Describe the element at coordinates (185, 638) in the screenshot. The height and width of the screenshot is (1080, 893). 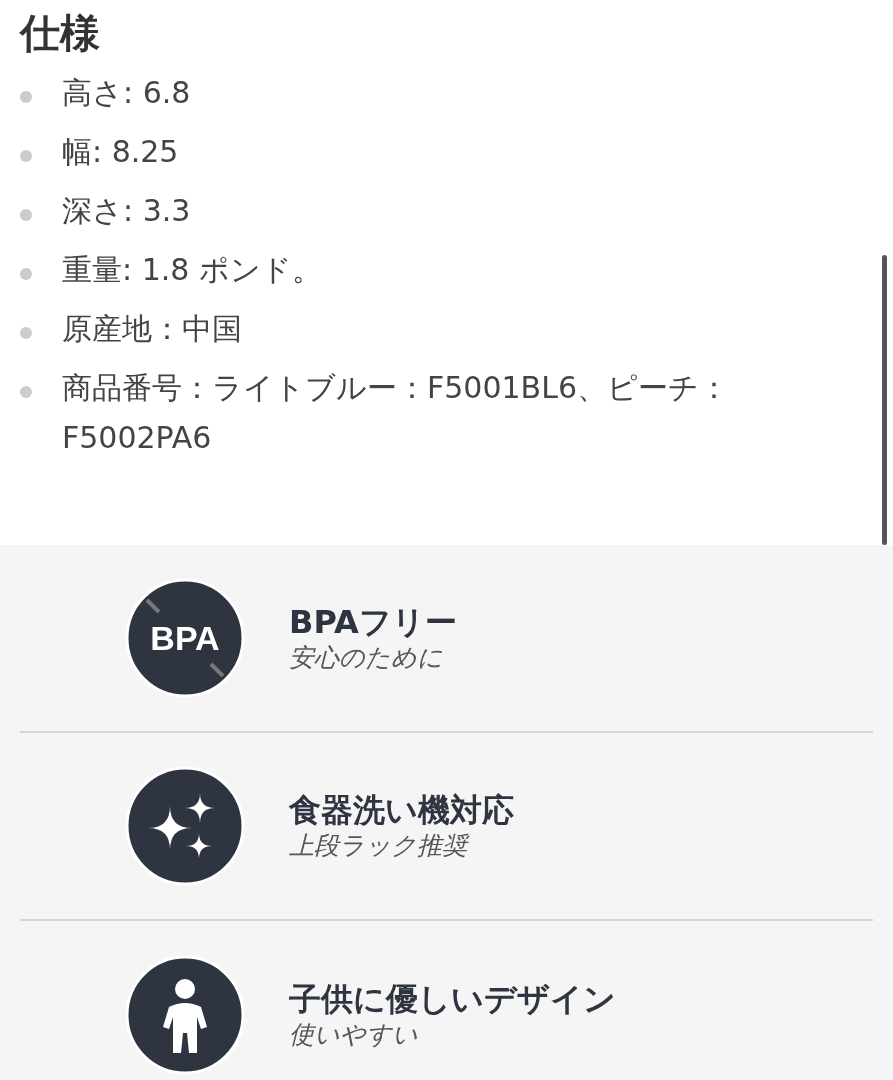
I see `icon-label: BPA` at that location.